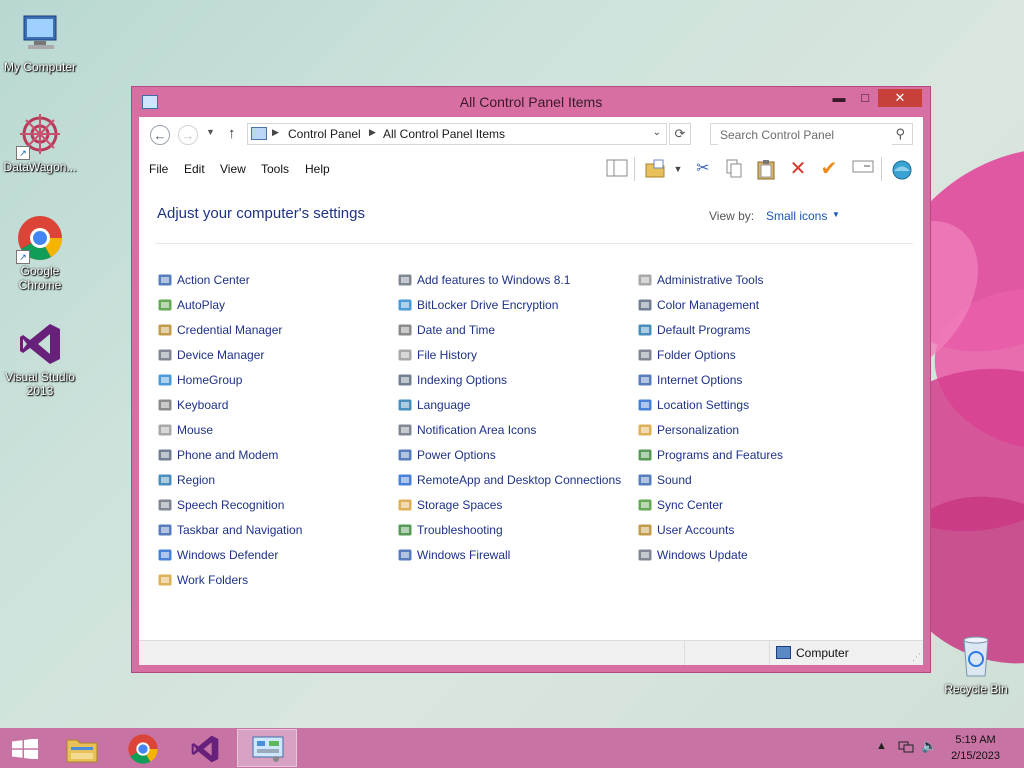  What do you see at coordinates (531, 652) in the screenshot?
I see `status-bar: Computer ⋰` at bounding box center [531, 652].